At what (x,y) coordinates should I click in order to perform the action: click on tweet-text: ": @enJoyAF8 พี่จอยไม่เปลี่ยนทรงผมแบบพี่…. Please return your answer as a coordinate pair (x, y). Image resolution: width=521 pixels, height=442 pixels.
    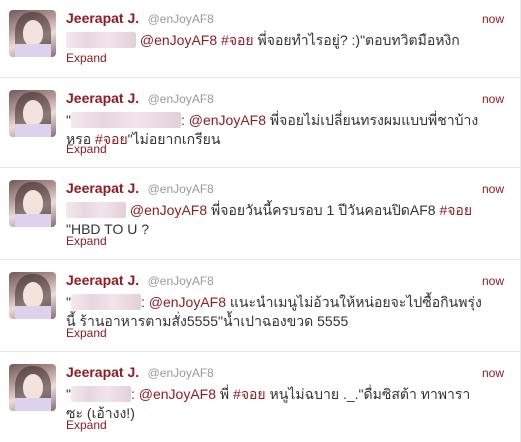
    Looking at the image, I should click on (272, 129).